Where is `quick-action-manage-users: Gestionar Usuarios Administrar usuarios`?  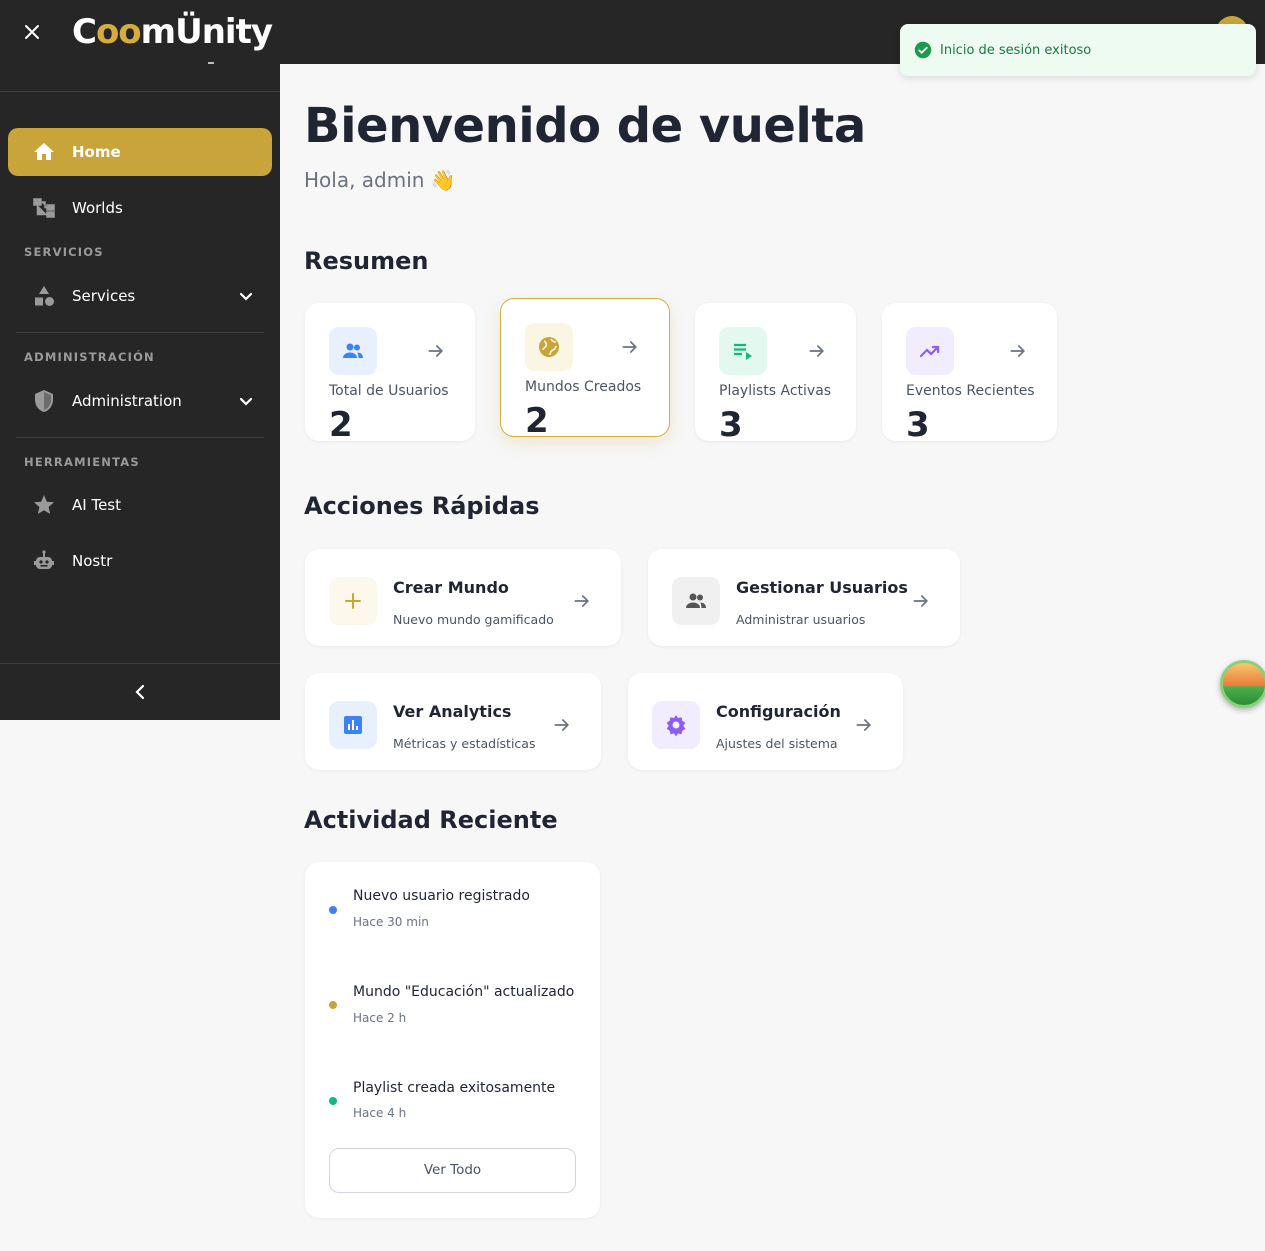
quick-action-manage-users: Gestionar Usuarios Administrar usuarios is located at coordinates (804, 597).